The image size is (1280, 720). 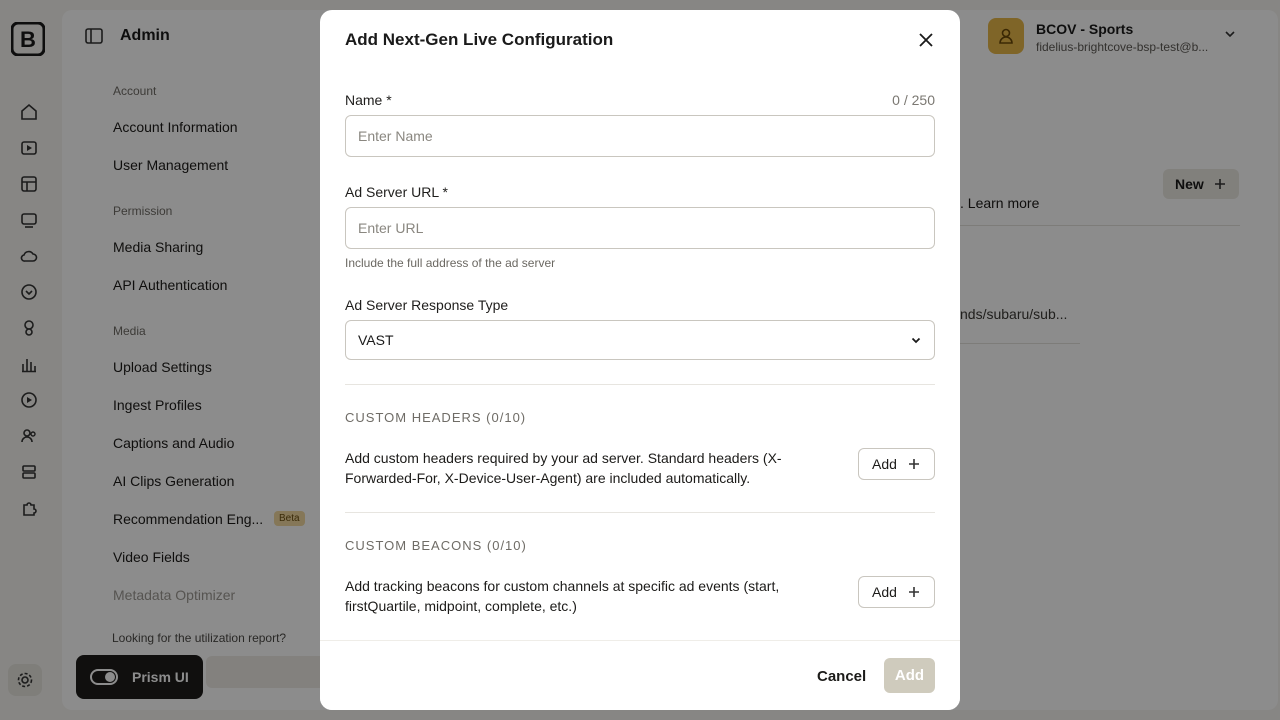 What do you see at coordinates (436, 417) in the screenshot?
I see `custom-headers-title: CUSTOM HEADERS (0/10)` at bounding box center [436, 417].